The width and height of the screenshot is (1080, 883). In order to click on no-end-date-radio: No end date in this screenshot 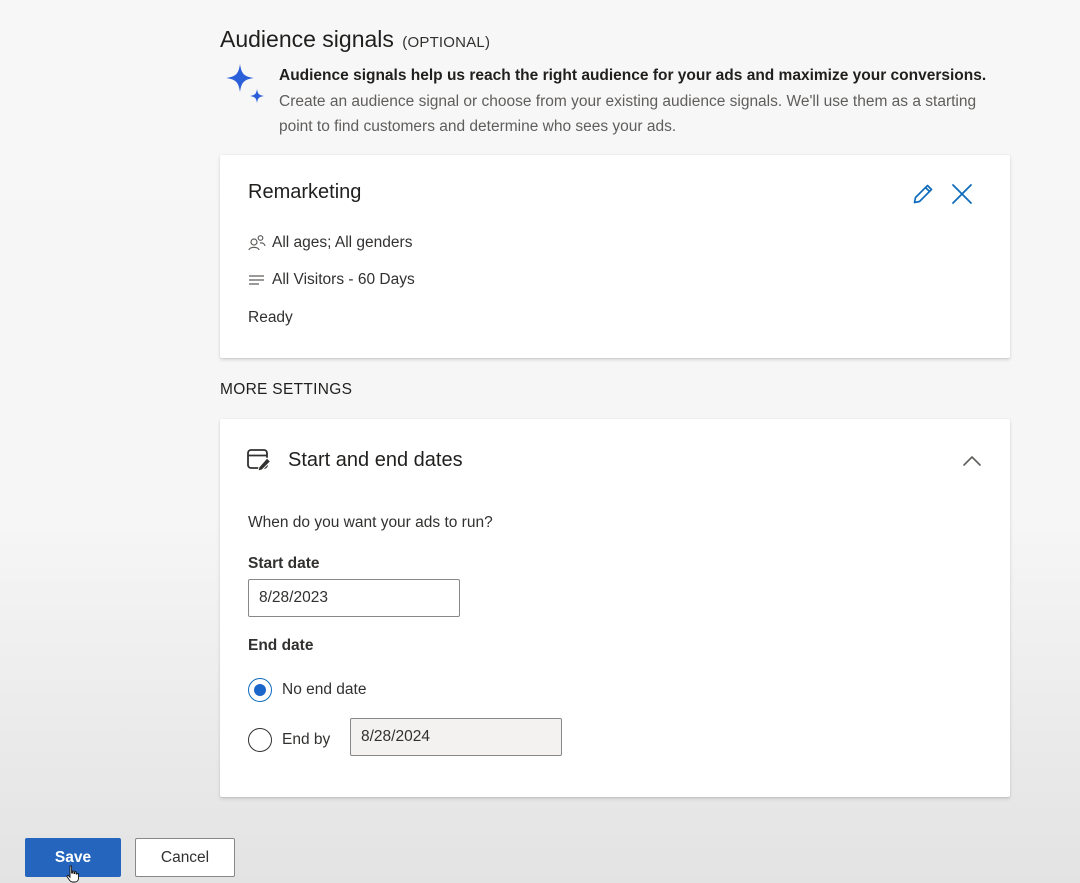, I will do `click(307, 690)`.